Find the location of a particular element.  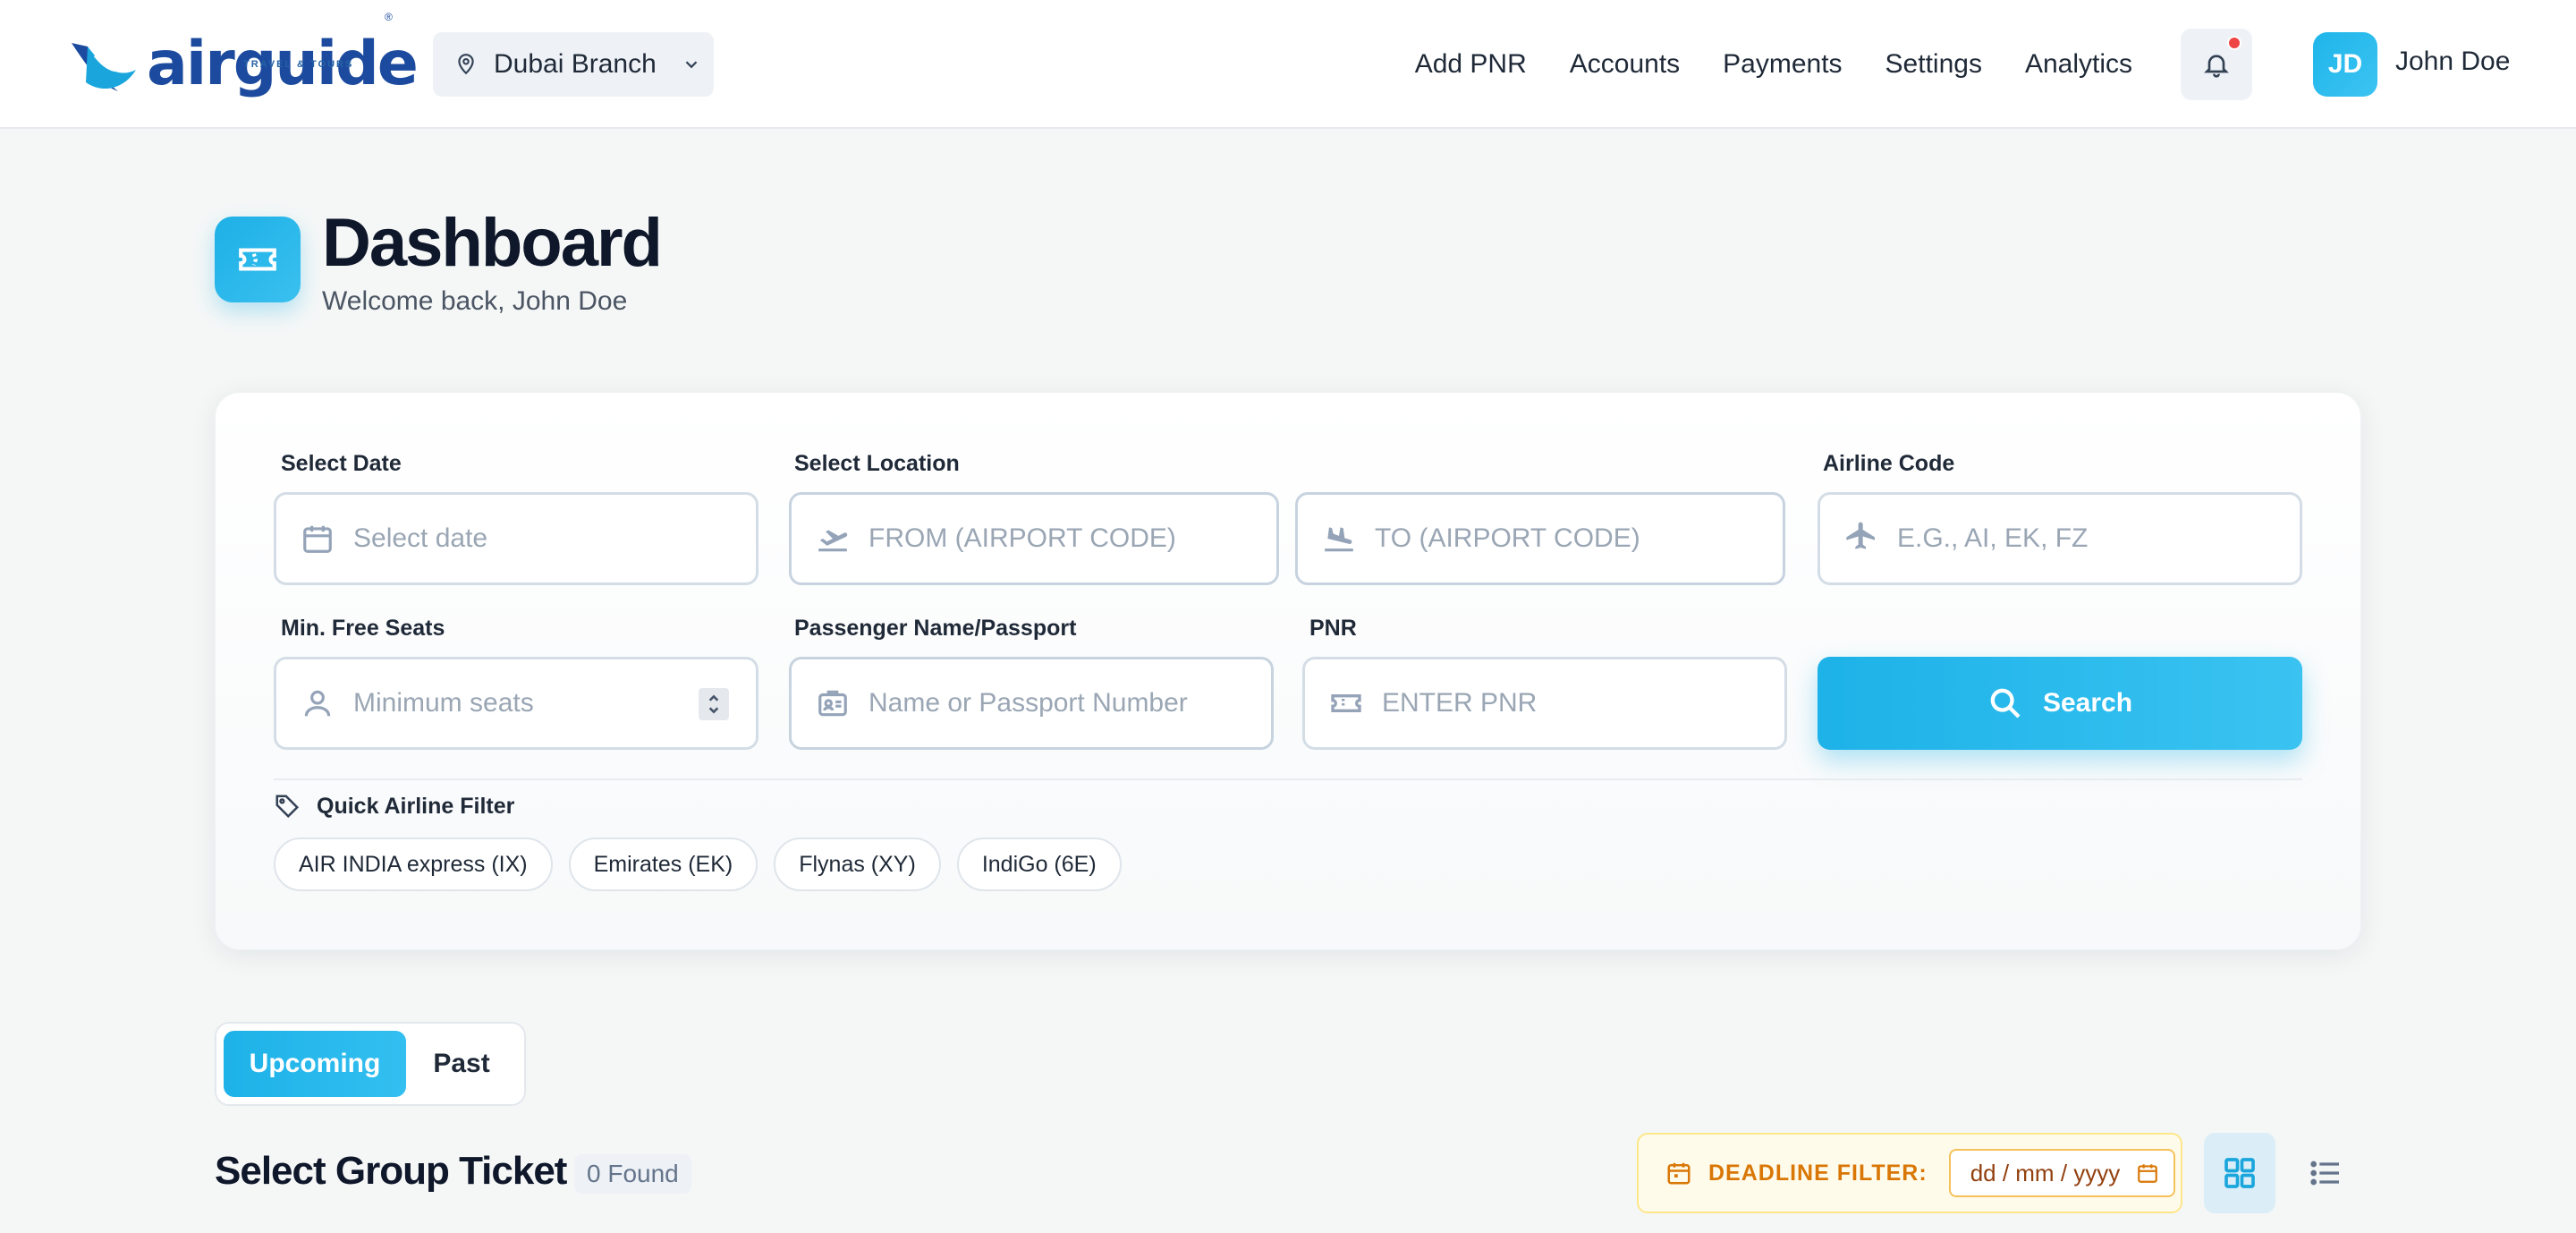

tab-past: Past is located at coordinates (461, 1064).